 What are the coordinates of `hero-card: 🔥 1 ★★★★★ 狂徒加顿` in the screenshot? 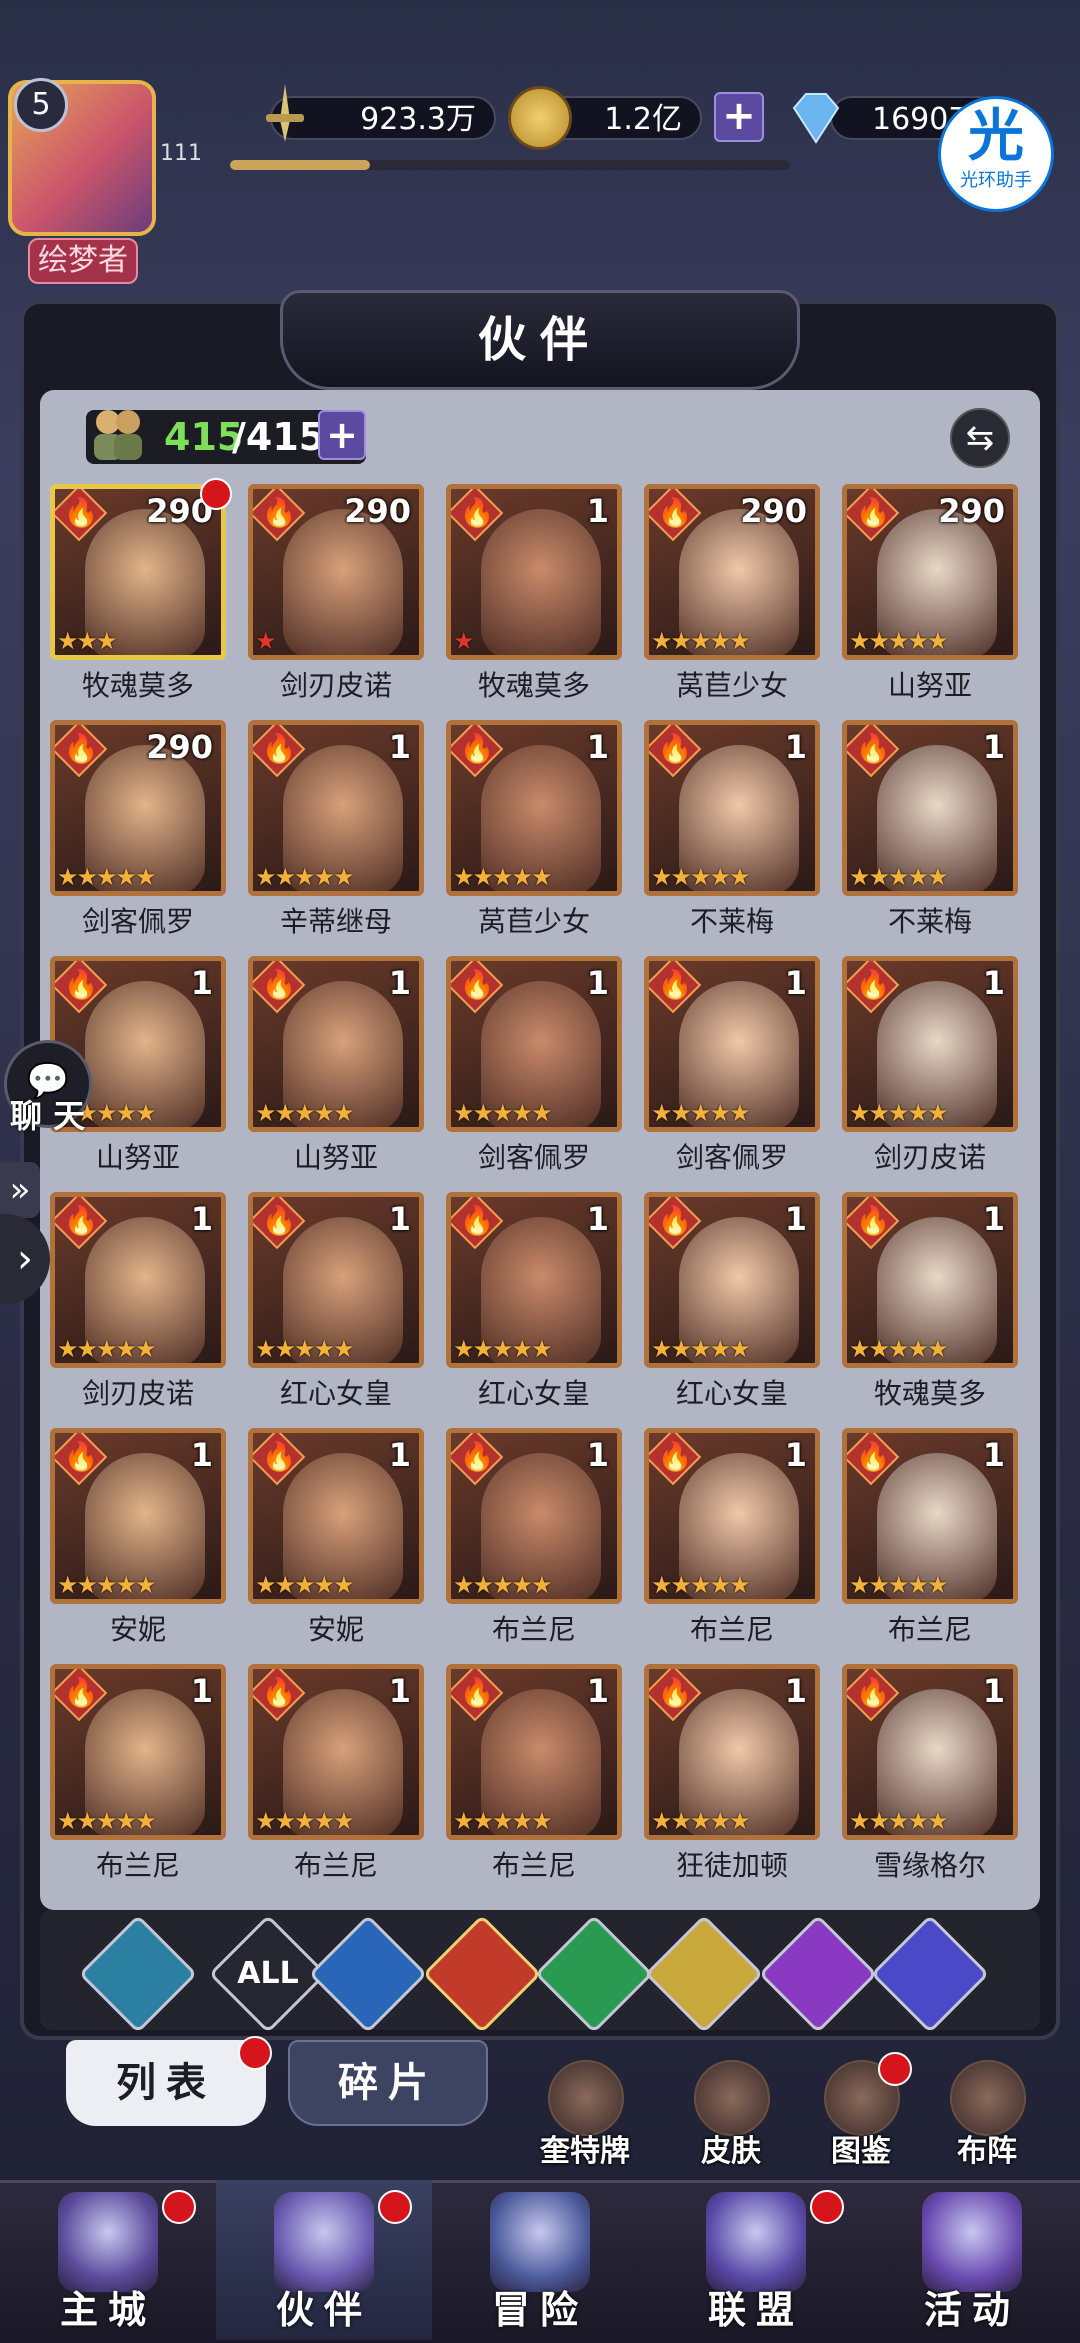 It's located at (732, 1782).